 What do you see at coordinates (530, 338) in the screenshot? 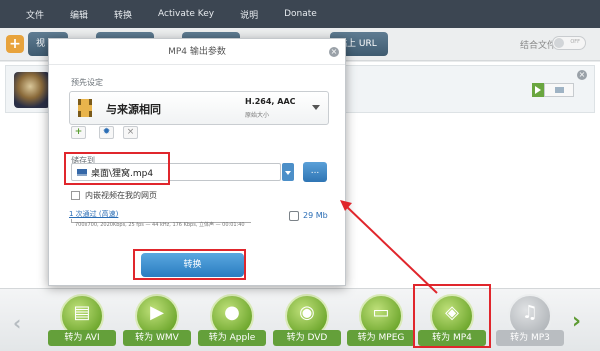
I see `convert-mp3-label: 转为 MP3` at bounding box center [530, 338].